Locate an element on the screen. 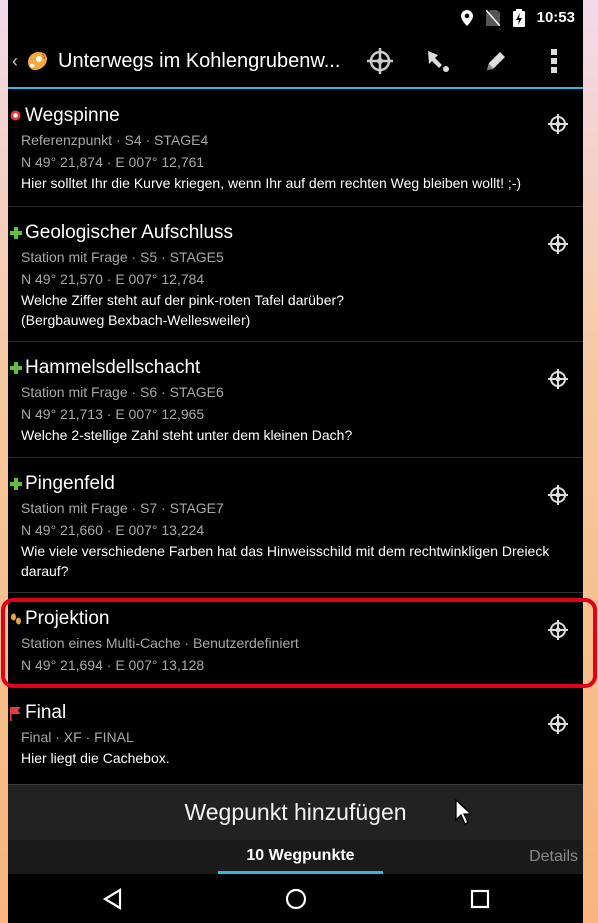 The image size is (598, 923). no-sim-icon is located at coordinates (493, 17).